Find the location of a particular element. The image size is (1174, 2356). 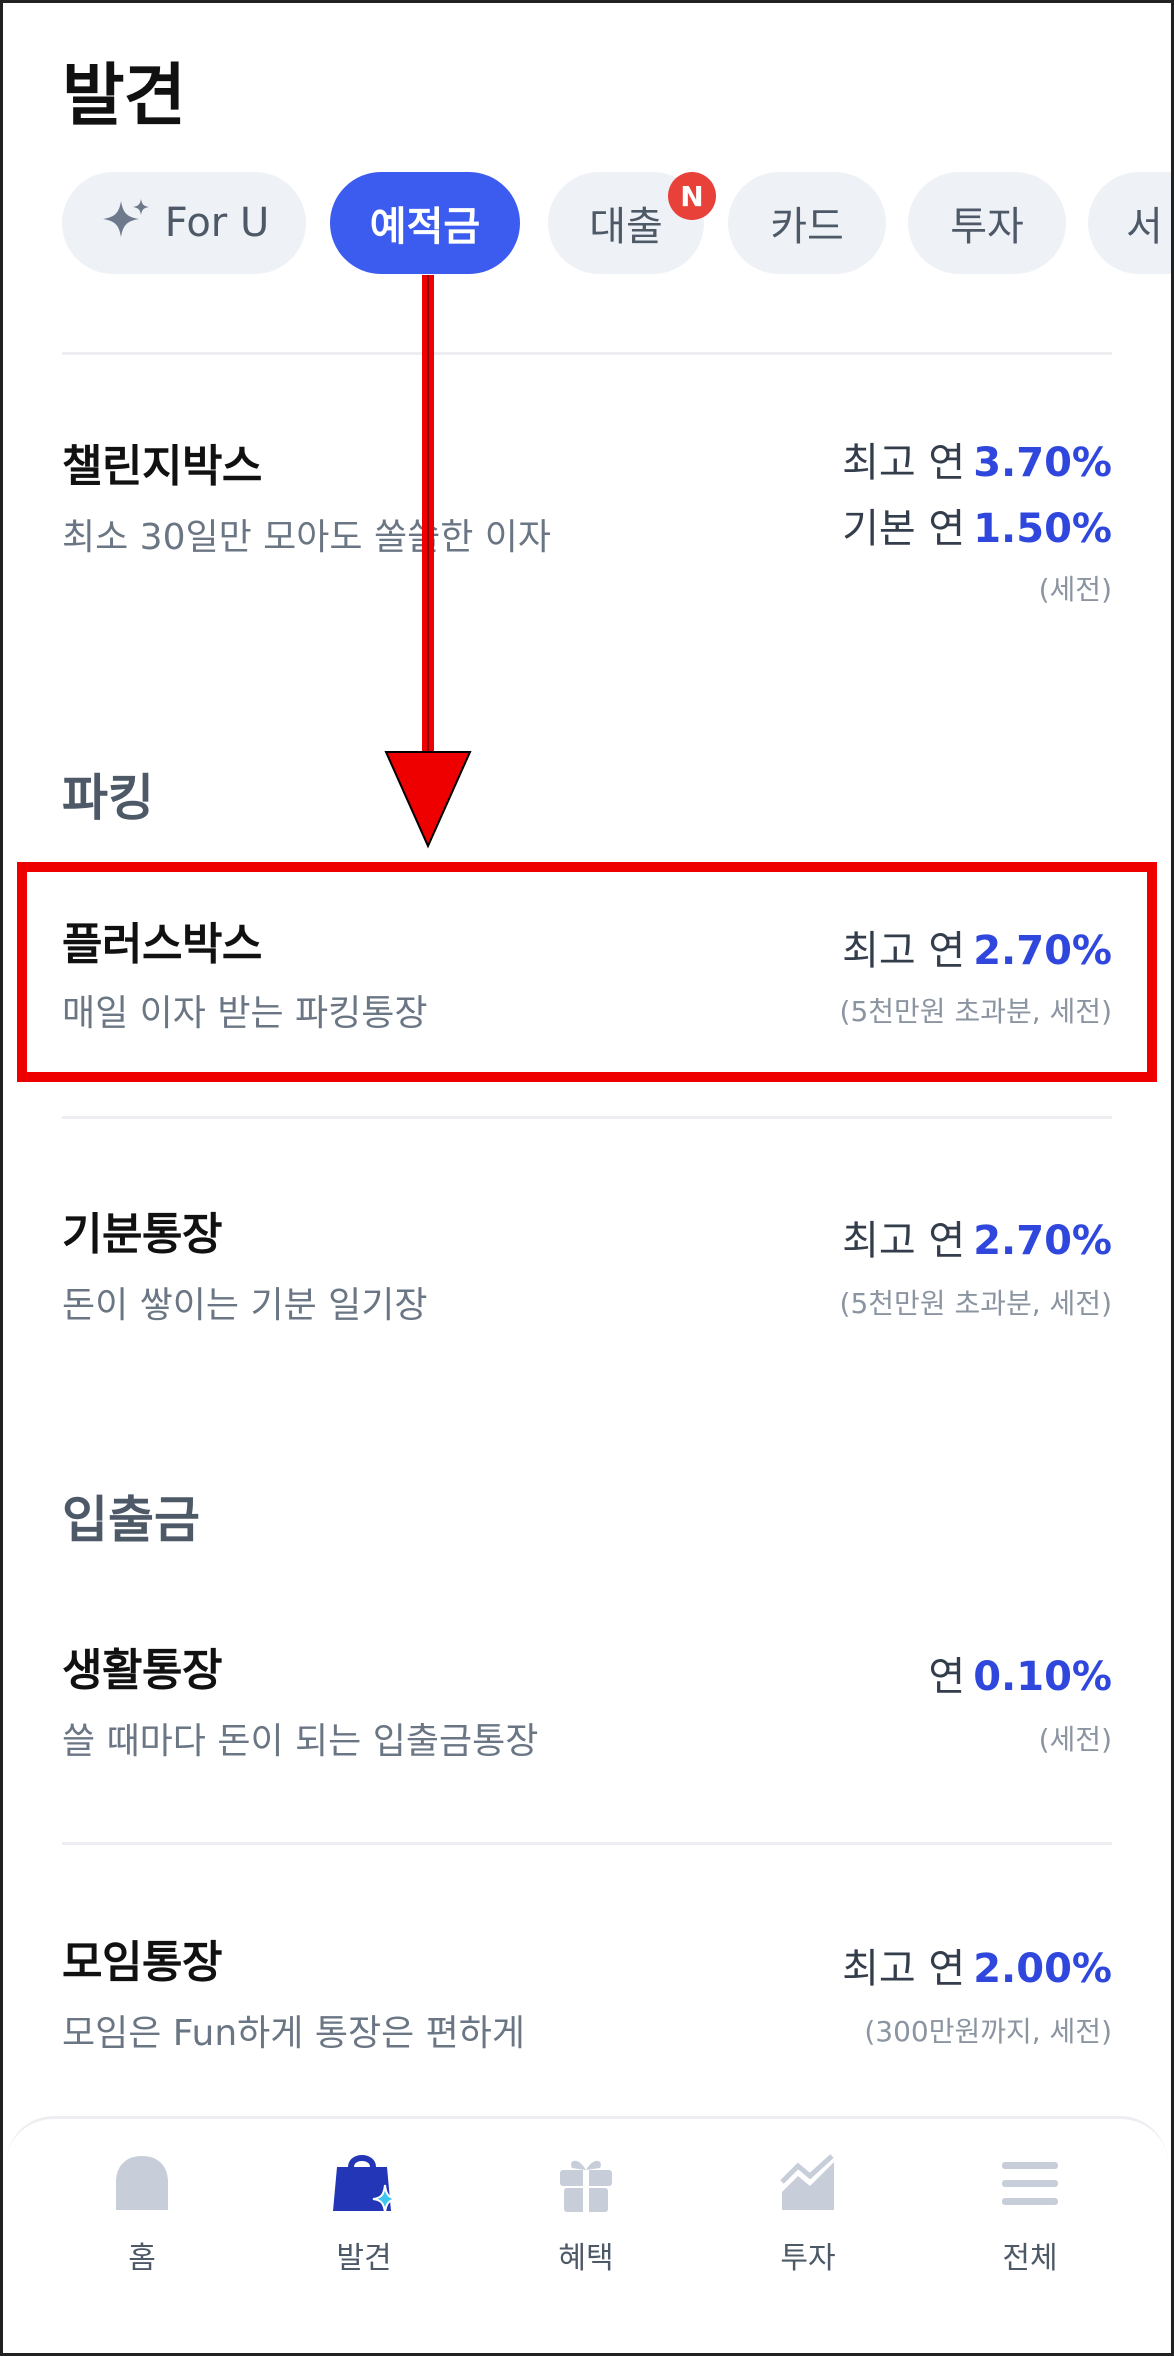

section-title-deposit: 입출금 is located at coordinates (131, 1520).